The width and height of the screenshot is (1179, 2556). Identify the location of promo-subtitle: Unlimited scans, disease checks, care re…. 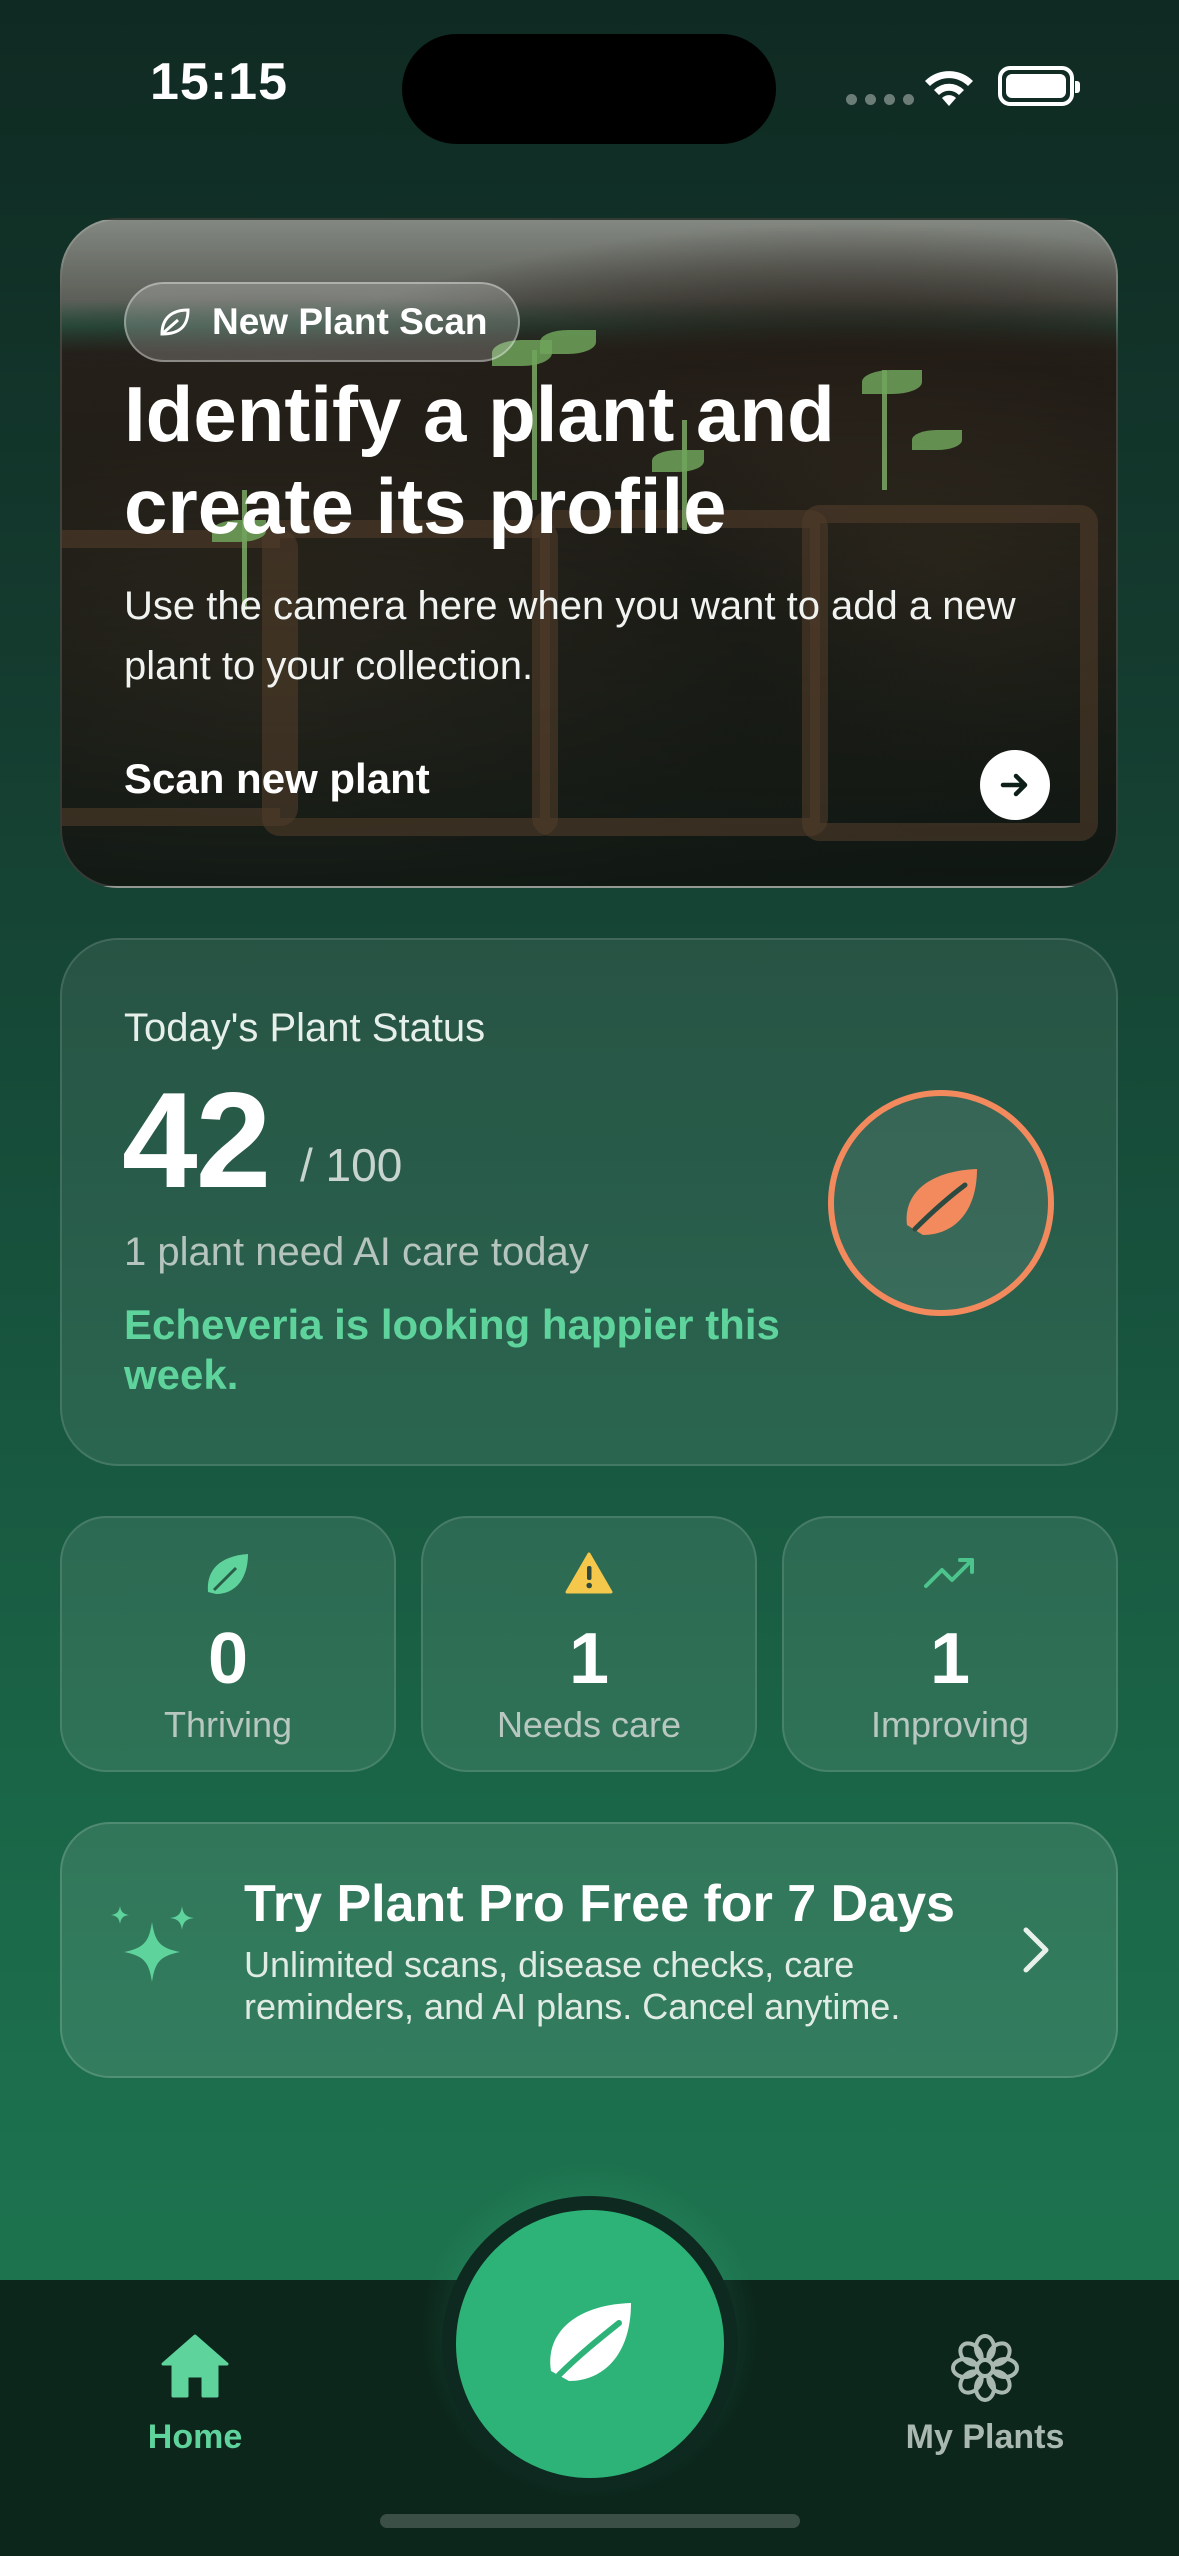
(572, 1985).